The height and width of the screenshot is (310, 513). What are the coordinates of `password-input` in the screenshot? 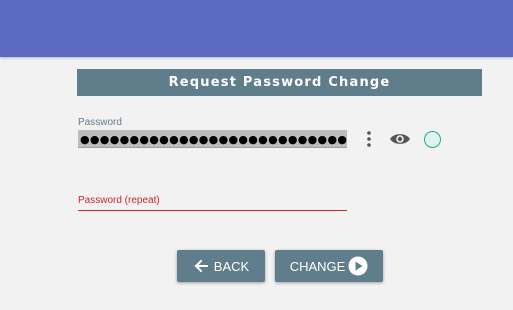 It's located at (212, 139).